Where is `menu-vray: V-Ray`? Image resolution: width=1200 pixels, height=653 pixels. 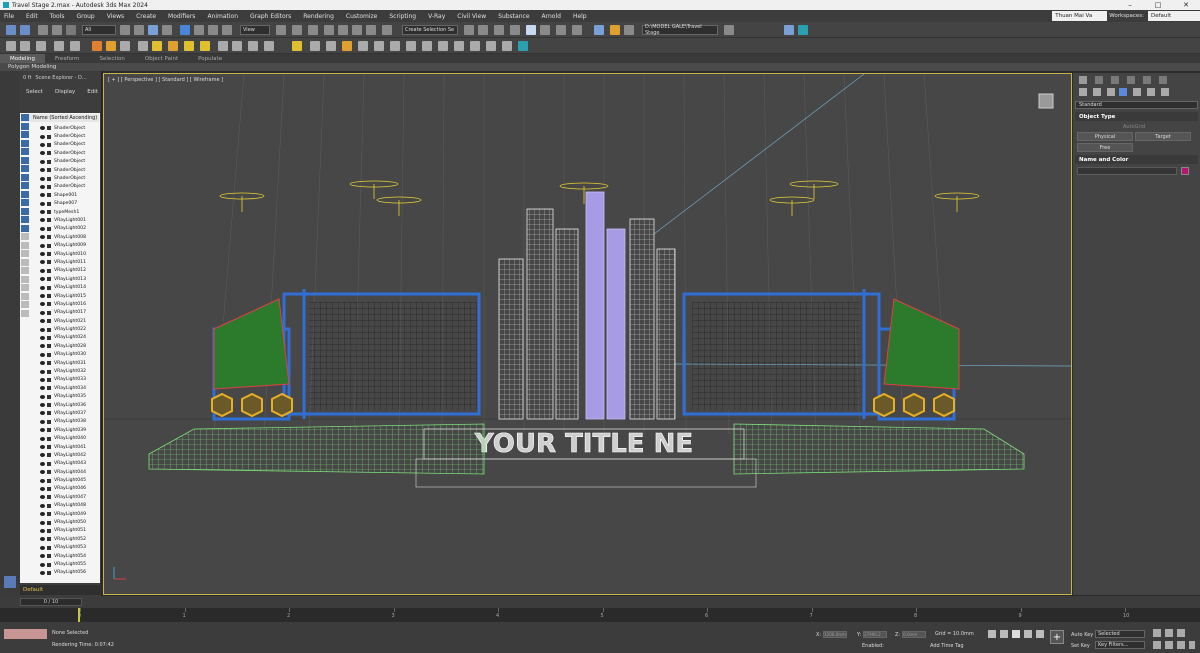
menu-vray: V-Ray is located at coordinates (436, 16).